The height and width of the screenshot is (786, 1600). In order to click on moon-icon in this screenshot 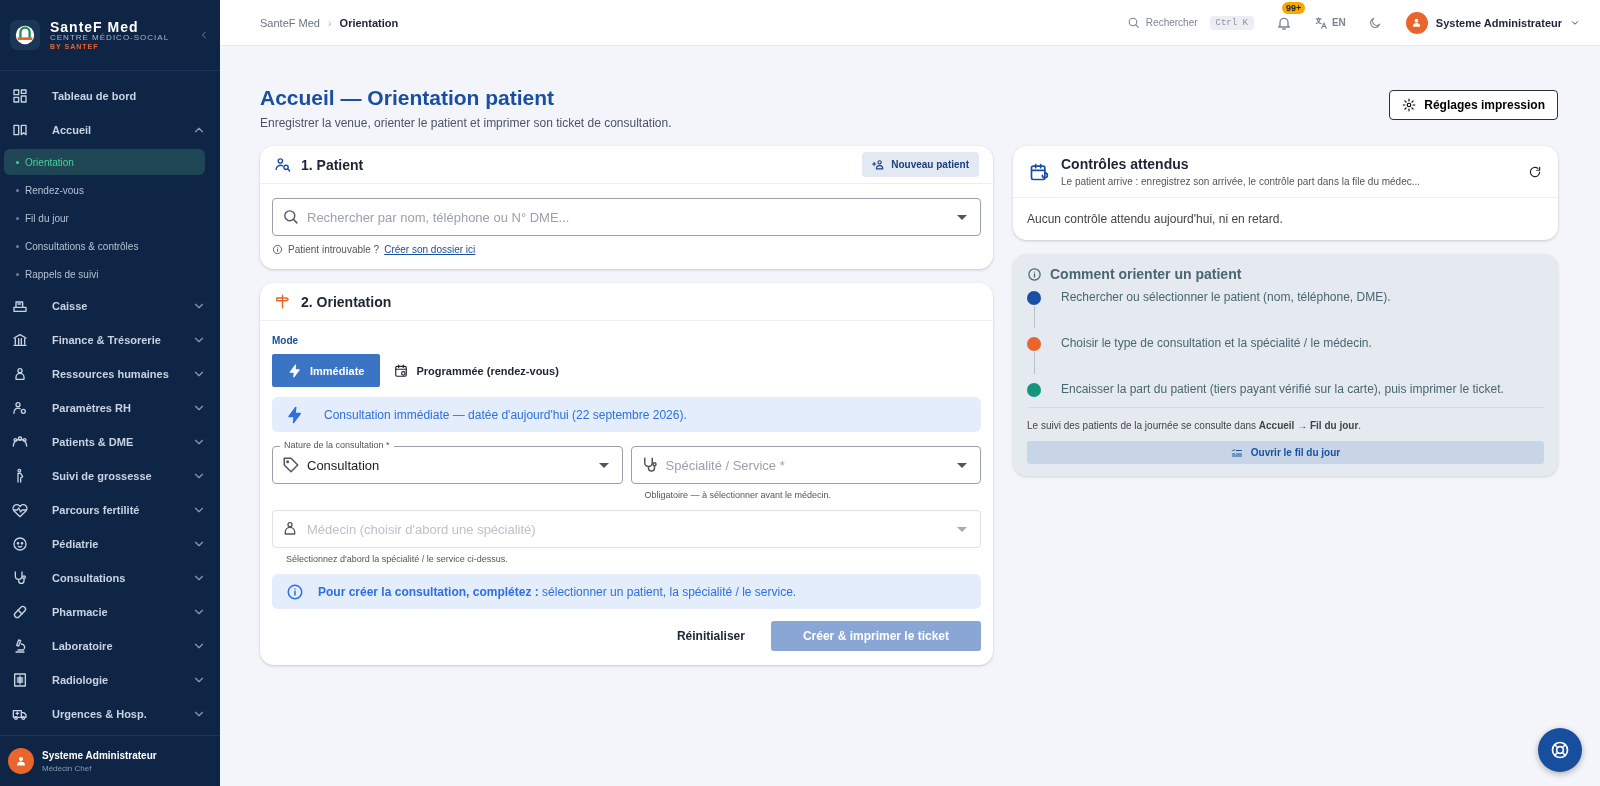, I will do `click(1374, 22)`.